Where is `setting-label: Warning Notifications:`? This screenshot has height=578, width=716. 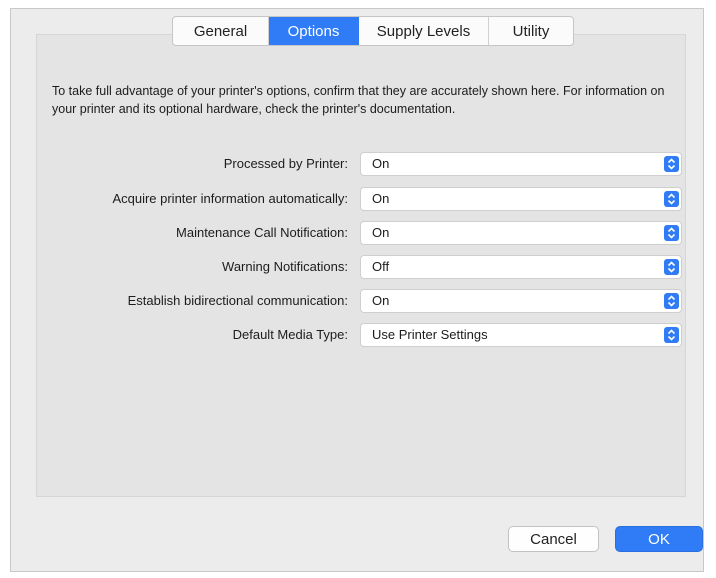
setting-label: Warning Notifications: is located at coordinates (285, 266).